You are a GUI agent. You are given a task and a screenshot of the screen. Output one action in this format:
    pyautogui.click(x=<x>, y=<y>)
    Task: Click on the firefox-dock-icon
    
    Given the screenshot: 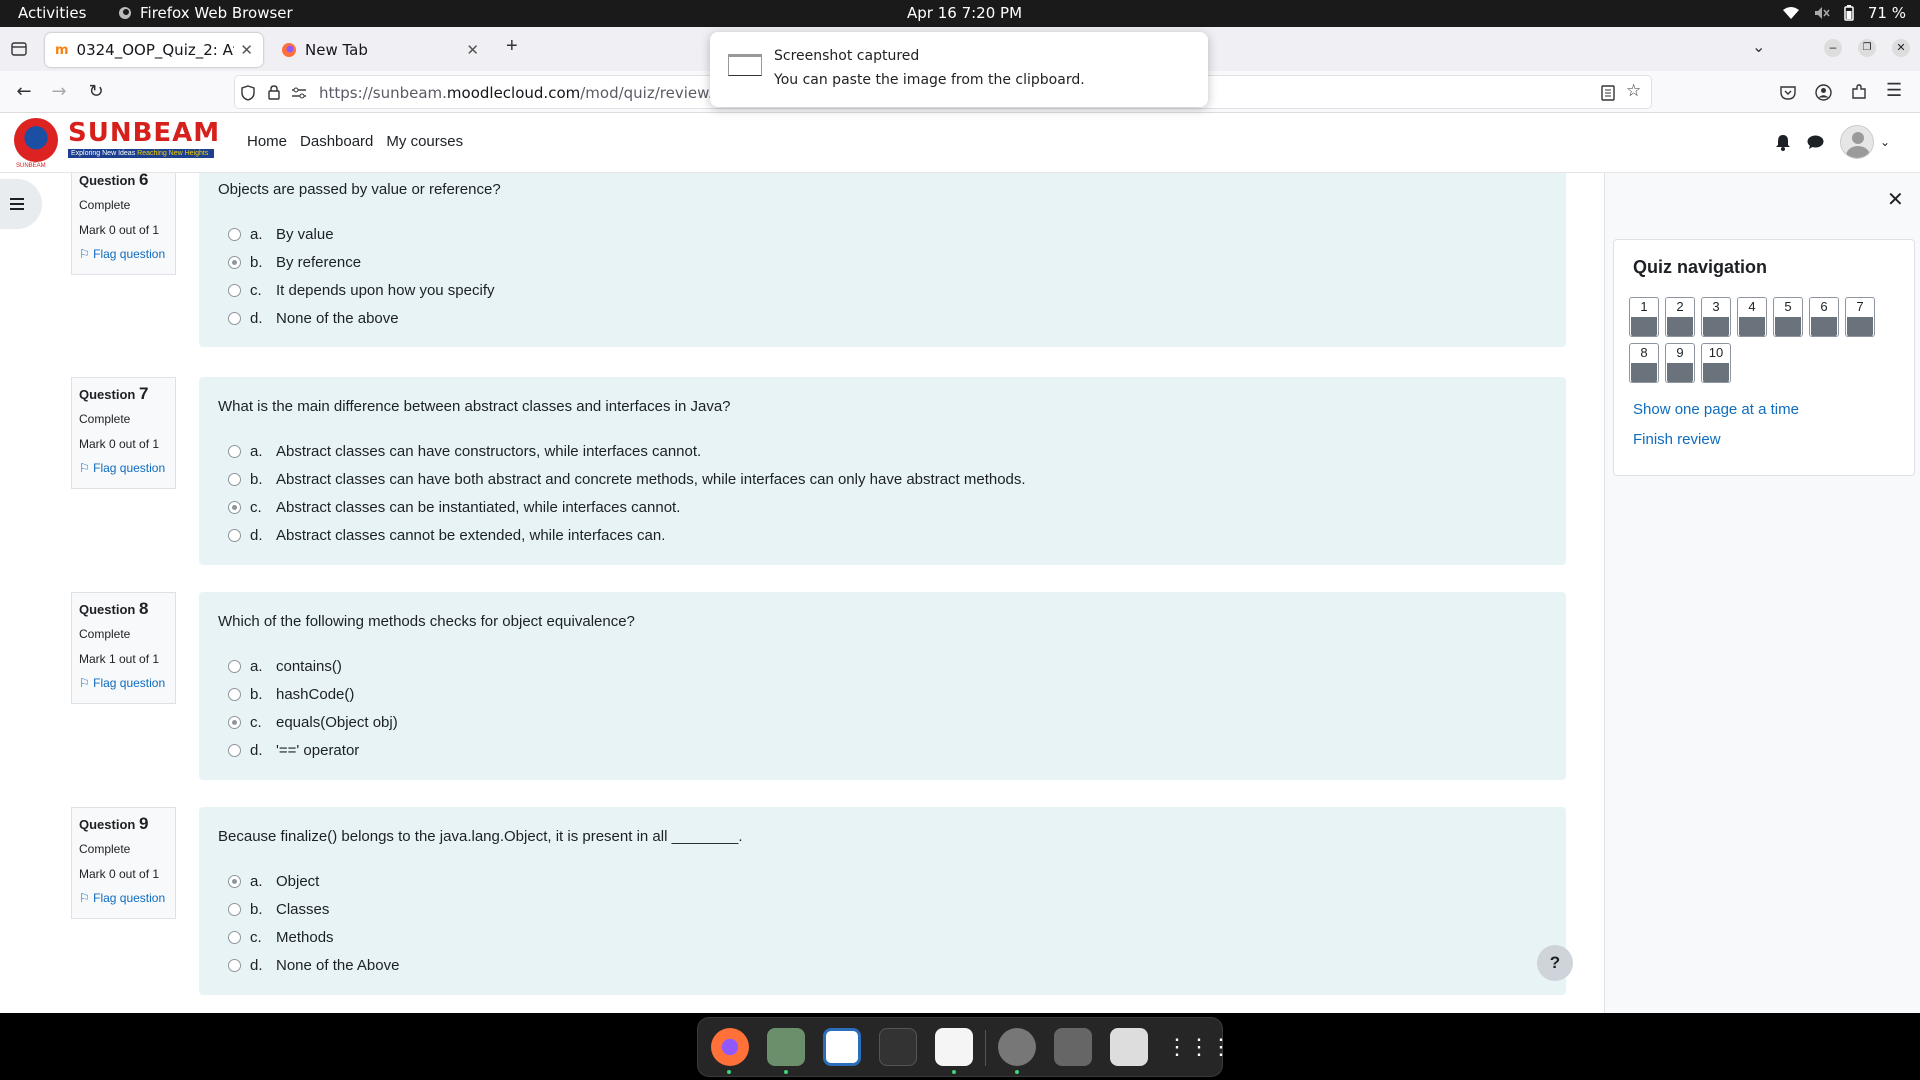 What is the action you would take?
    pyautogui.click(x=730, y=1047)
    